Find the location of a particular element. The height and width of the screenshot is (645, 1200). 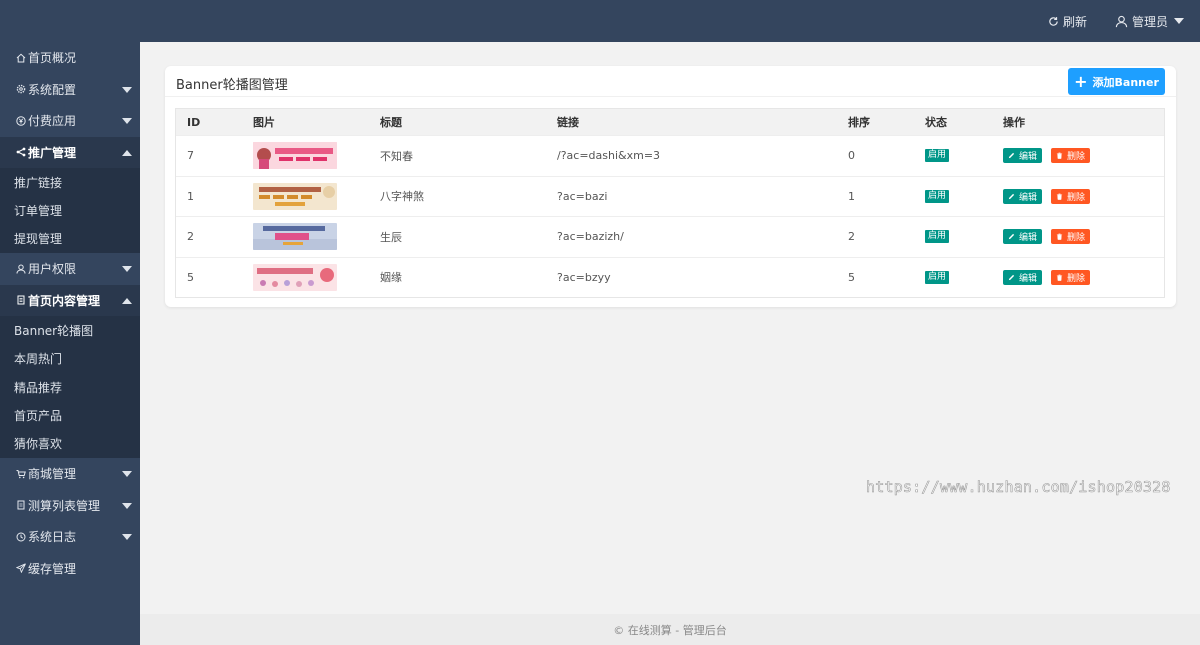

sidebar-item-label: 猜你喜欢 is located at coordinates (38, 444).